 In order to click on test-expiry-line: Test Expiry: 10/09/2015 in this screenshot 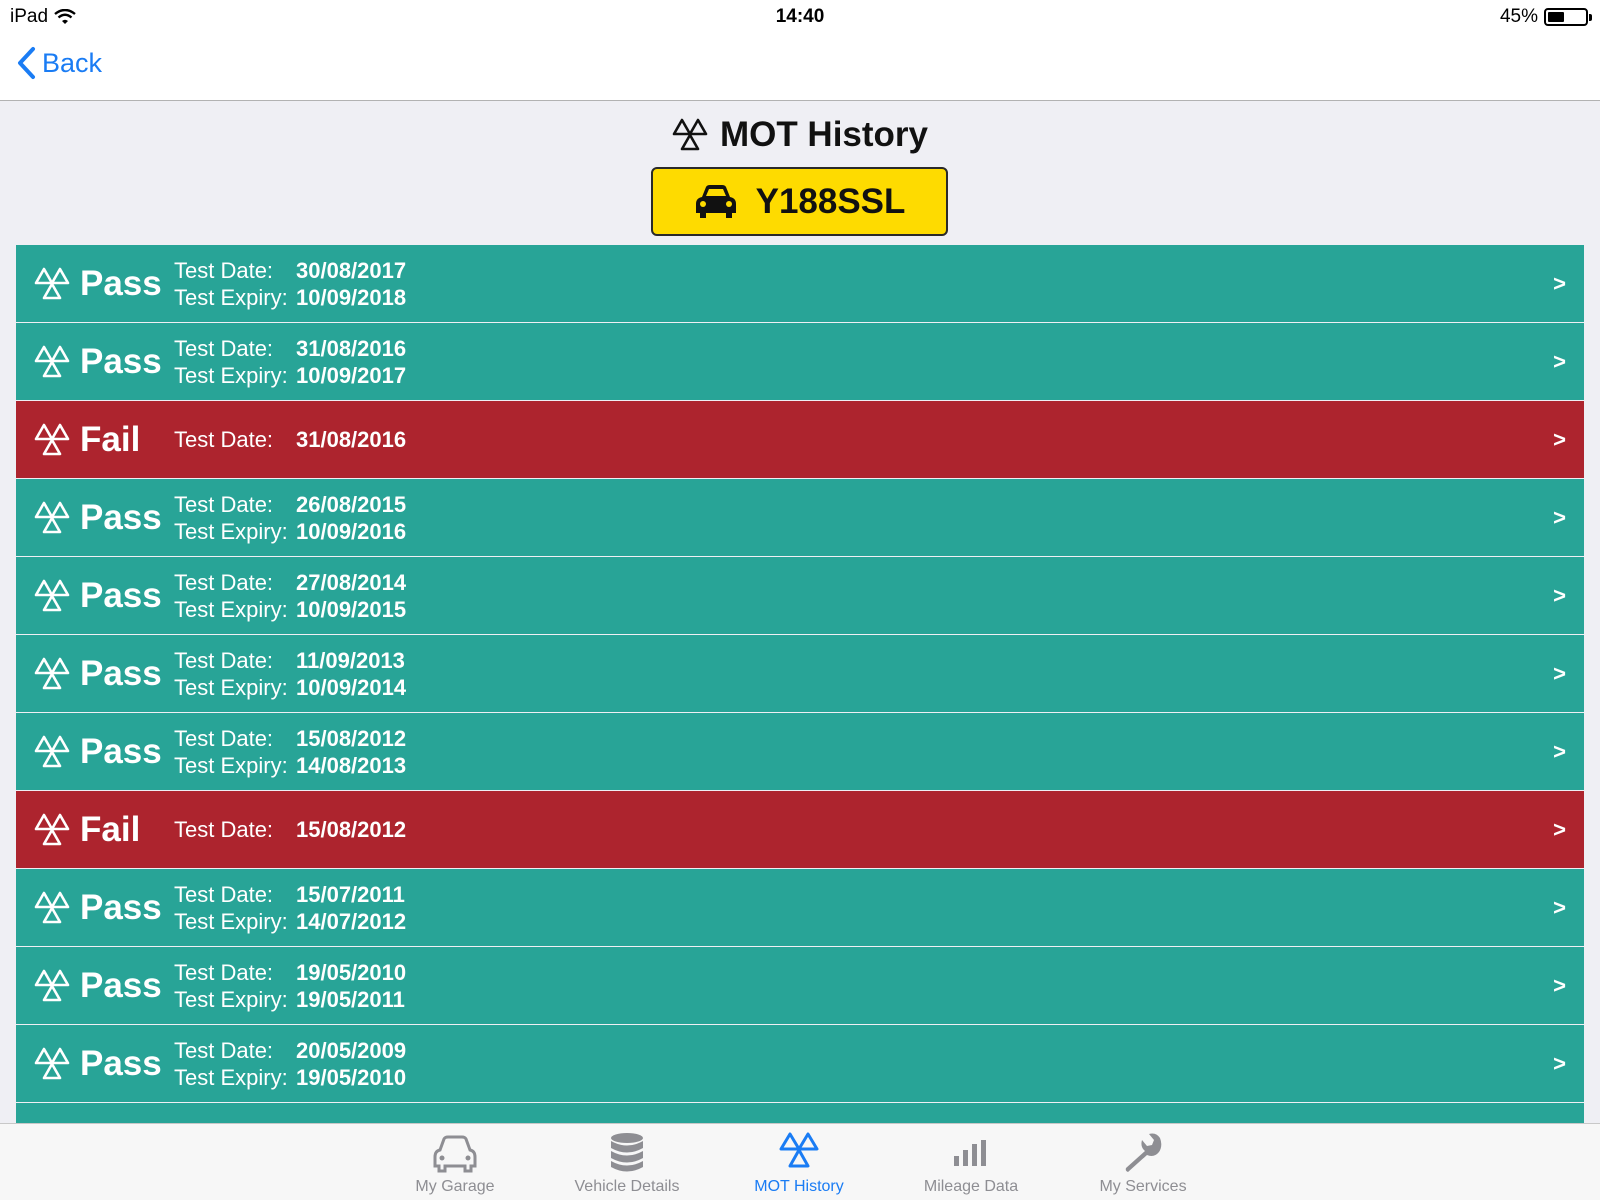, I will do `click(290, 609)`.